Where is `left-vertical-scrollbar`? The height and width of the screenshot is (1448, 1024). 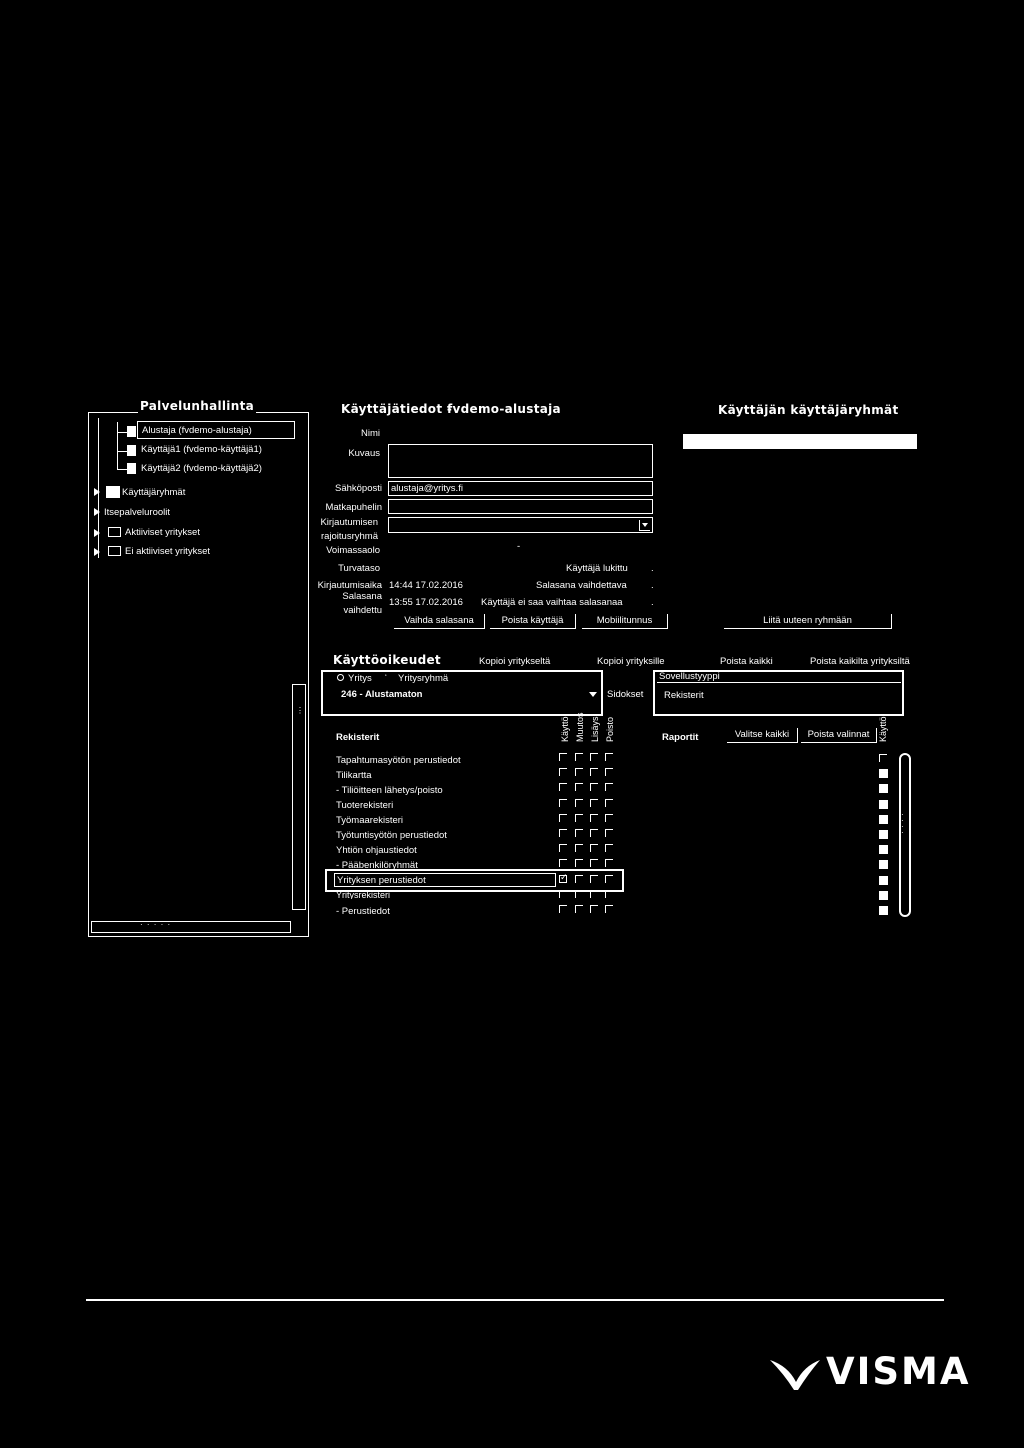
left-vertical-scrollbar is located at coordinates (299, 797).